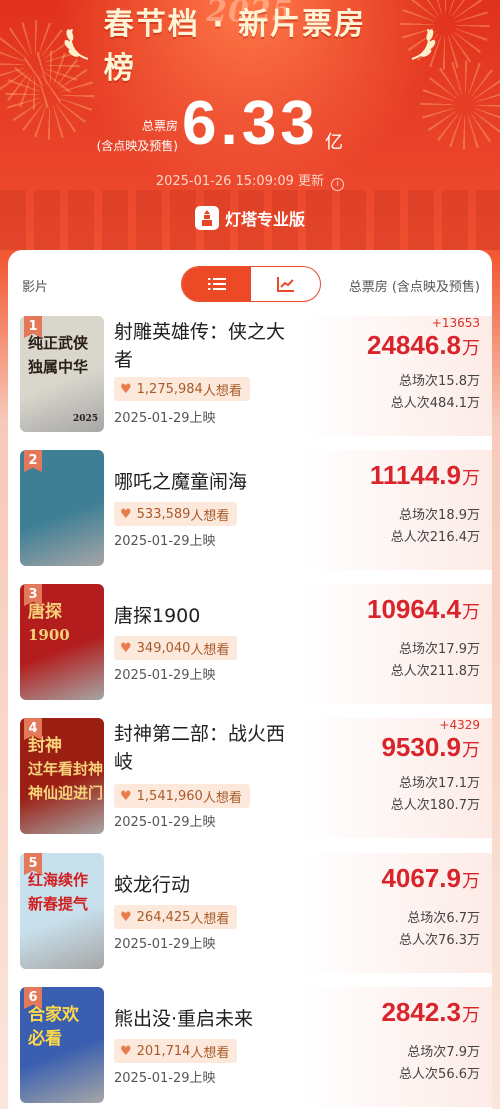 The width and height of the screenshot is (500, 1109). What do you see at coordinates (338, 184) in the screenshot?
I see `info-icon: i` at bounding box center [338, 184].